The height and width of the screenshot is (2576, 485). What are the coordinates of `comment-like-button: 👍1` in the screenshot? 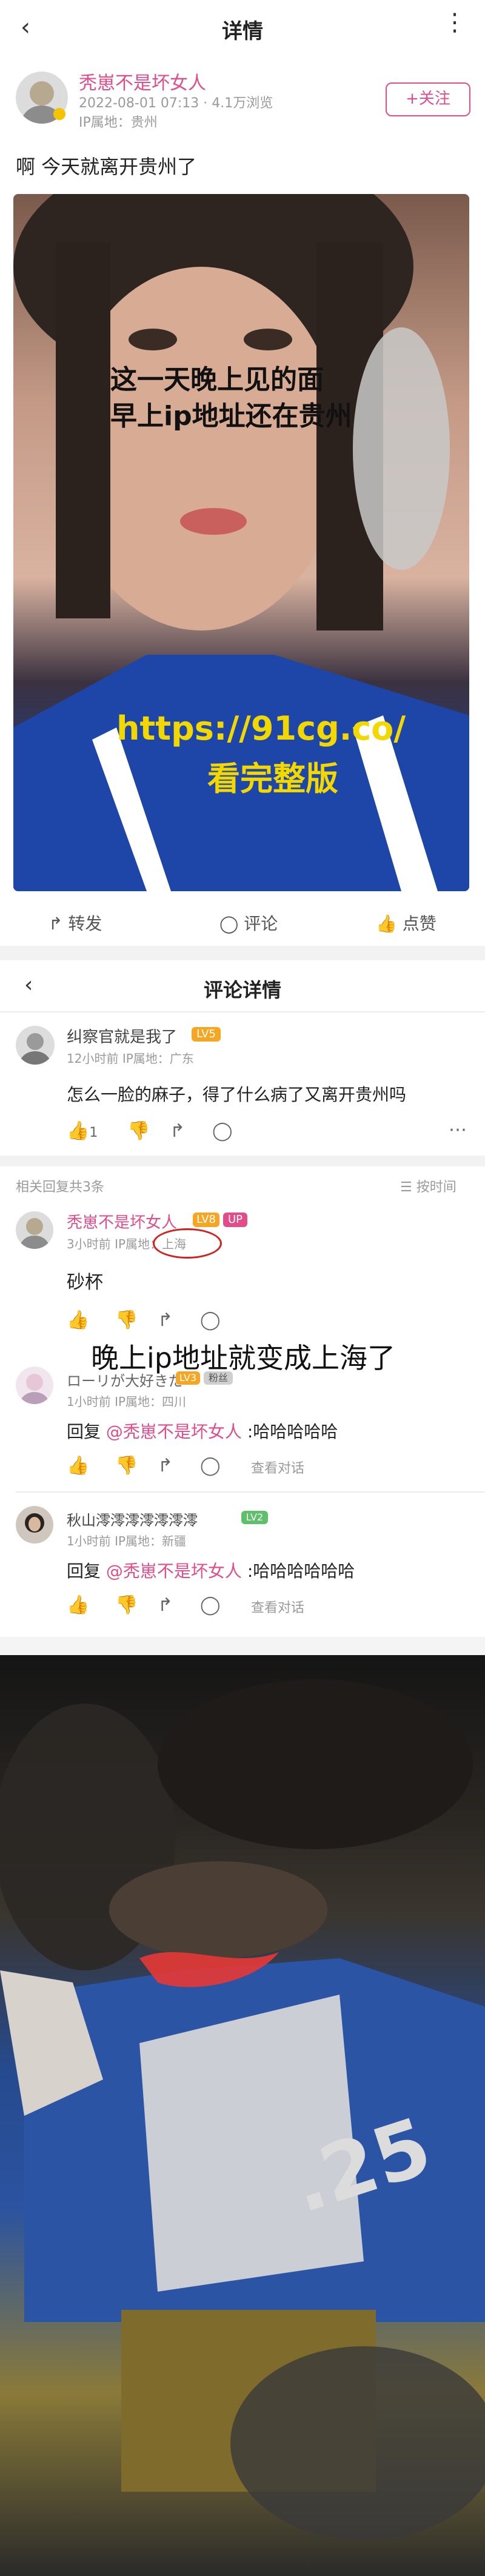 It's located at (82, 1131).